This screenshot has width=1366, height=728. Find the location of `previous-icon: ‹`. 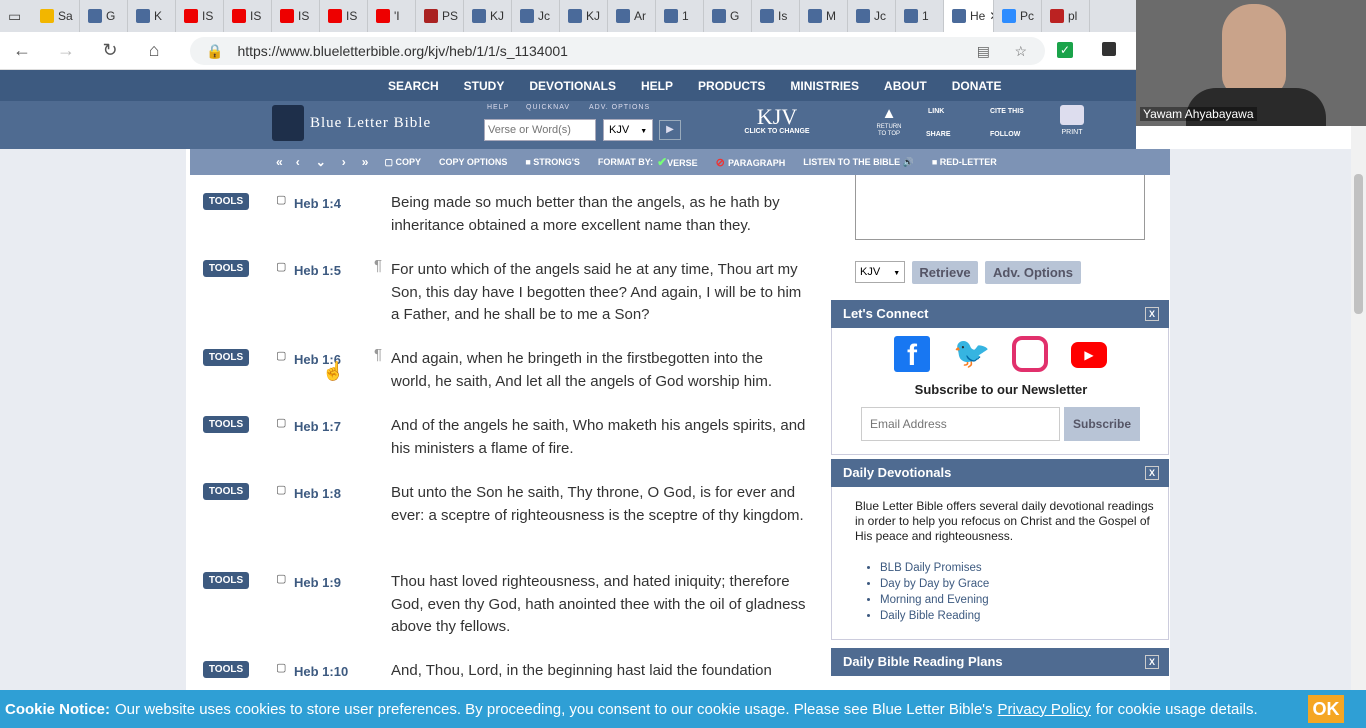

previous-icon: ‹ is located at coordinates (298, 162).